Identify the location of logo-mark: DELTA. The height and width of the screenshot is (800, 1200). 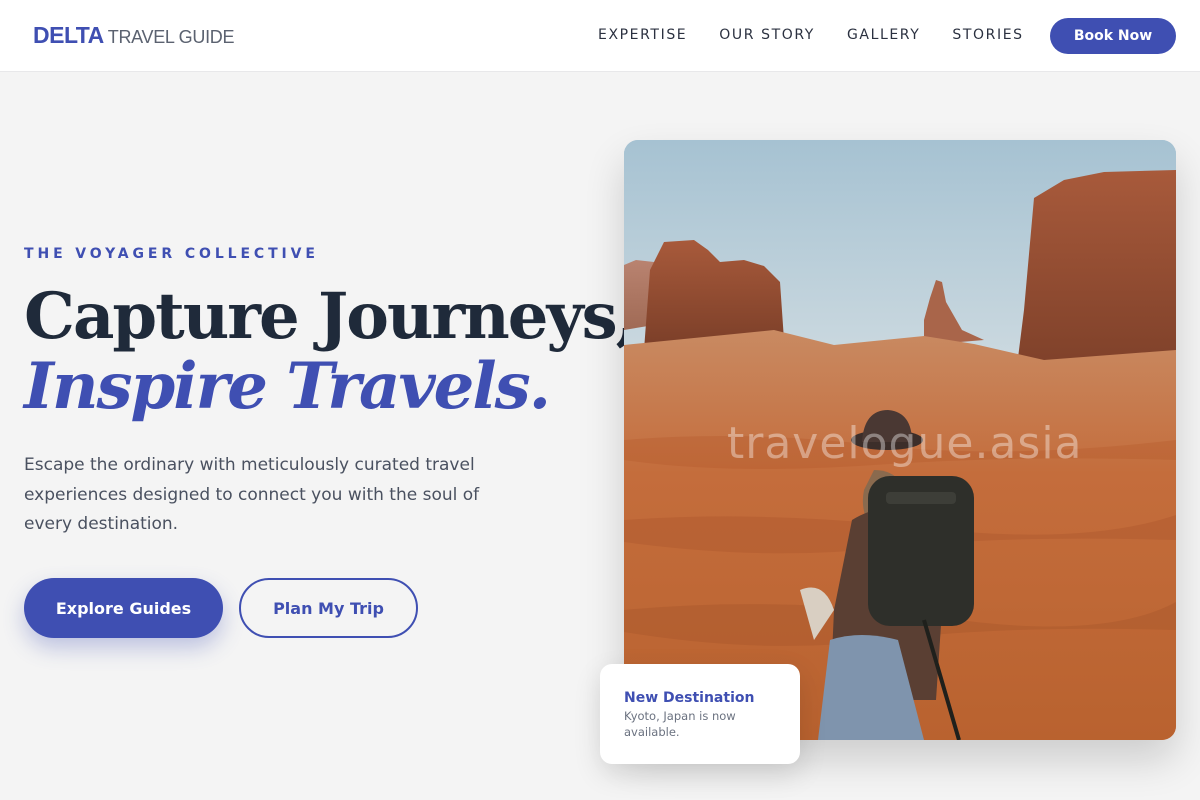
(68, 35).